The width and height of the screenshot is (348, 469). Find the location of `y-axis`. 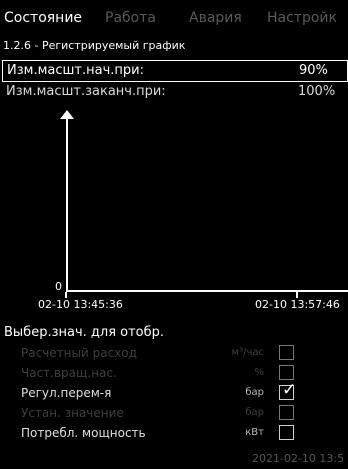

y-axis is located at coordinates (67, 204).